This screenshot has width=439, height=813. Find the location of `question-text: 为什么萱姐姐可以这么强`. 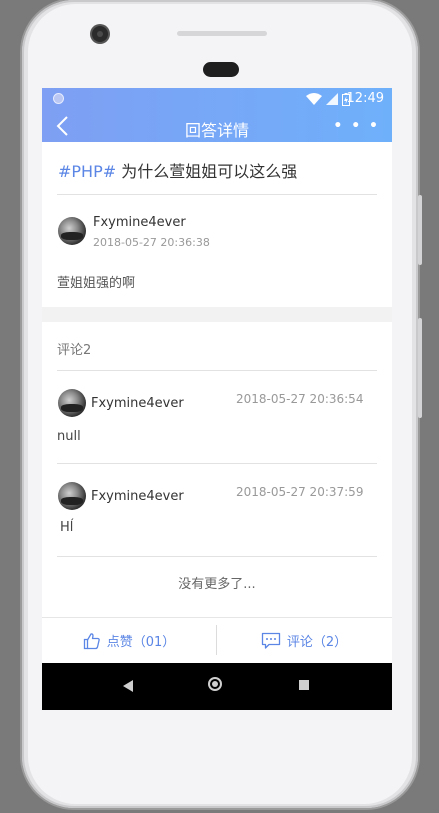

question-text: 为什么萱姐姐可以这么强 is located at coordinates (207, 171).